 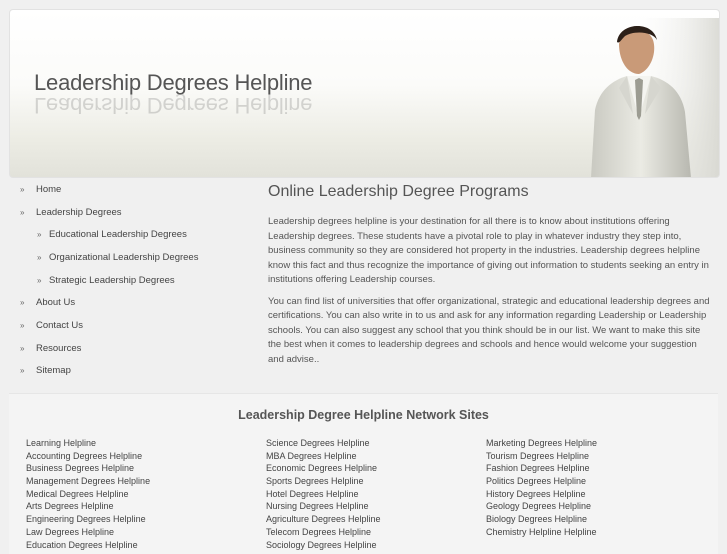 What do you see at coordinates (541, 533) in the screenshot?
I see `network-link: Chemistry Helpline Helpline` at bounding box center [541, 533].